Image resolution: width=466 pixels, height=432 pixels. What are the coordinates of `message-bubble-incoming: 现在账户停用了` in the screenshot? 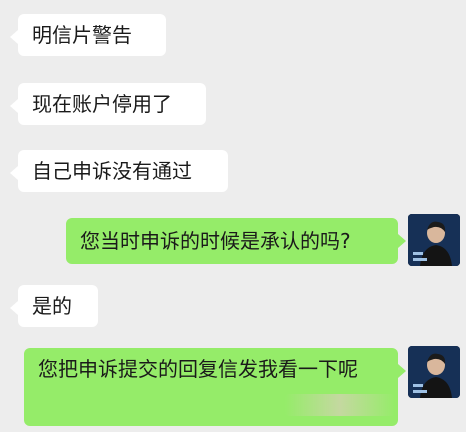 It's located at (108, 104).